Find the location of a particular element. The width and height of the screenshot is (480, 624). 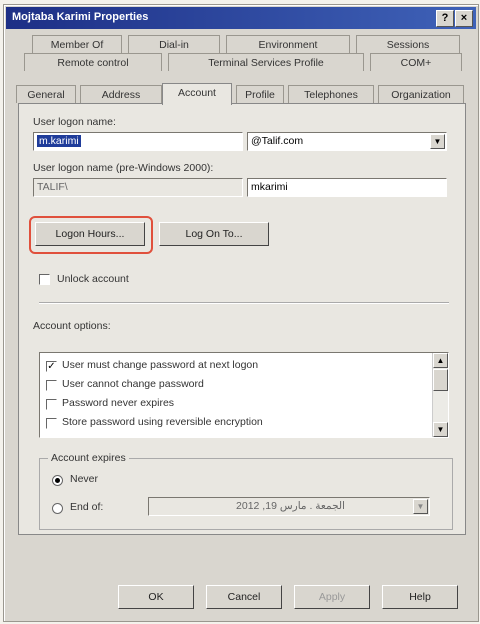

tab-general: General is located at coordinates (46, 94).